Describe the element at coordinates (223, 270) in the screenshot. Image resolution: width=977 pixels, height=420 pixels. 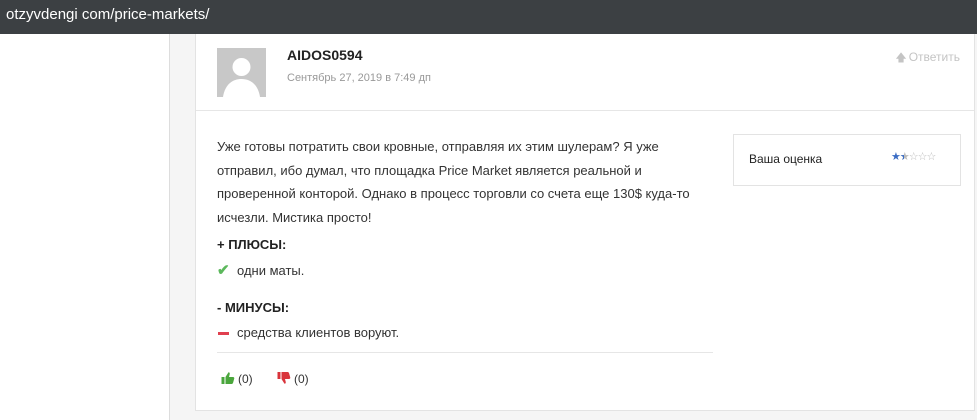
I see `check-icon: ✔` at that location.